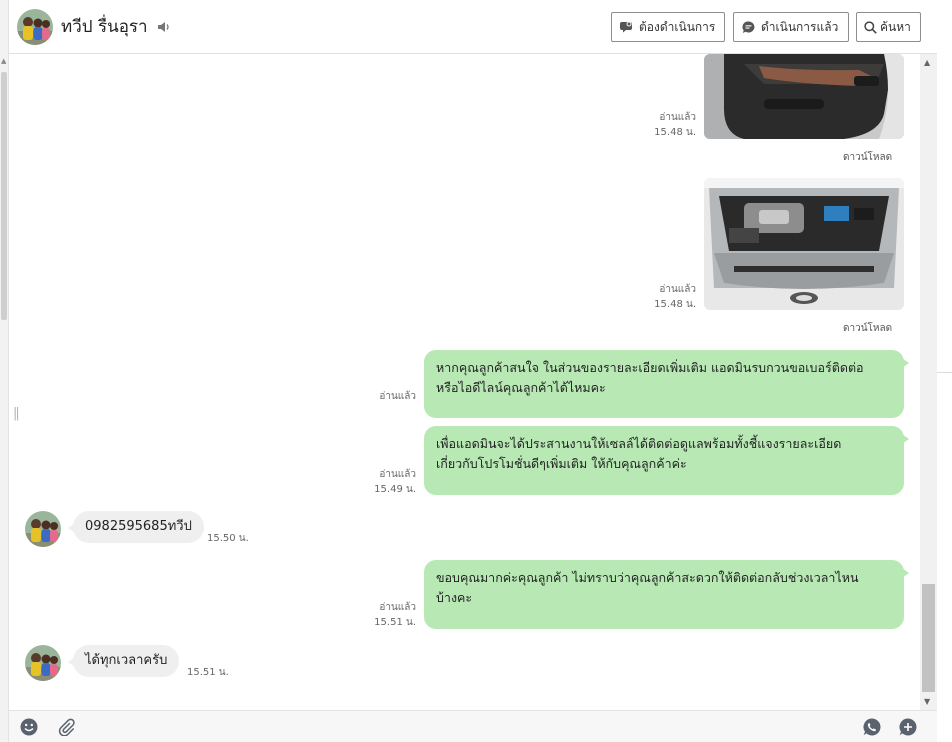  I want to click on scroll-down-icon: ▼, so click(927, 701).